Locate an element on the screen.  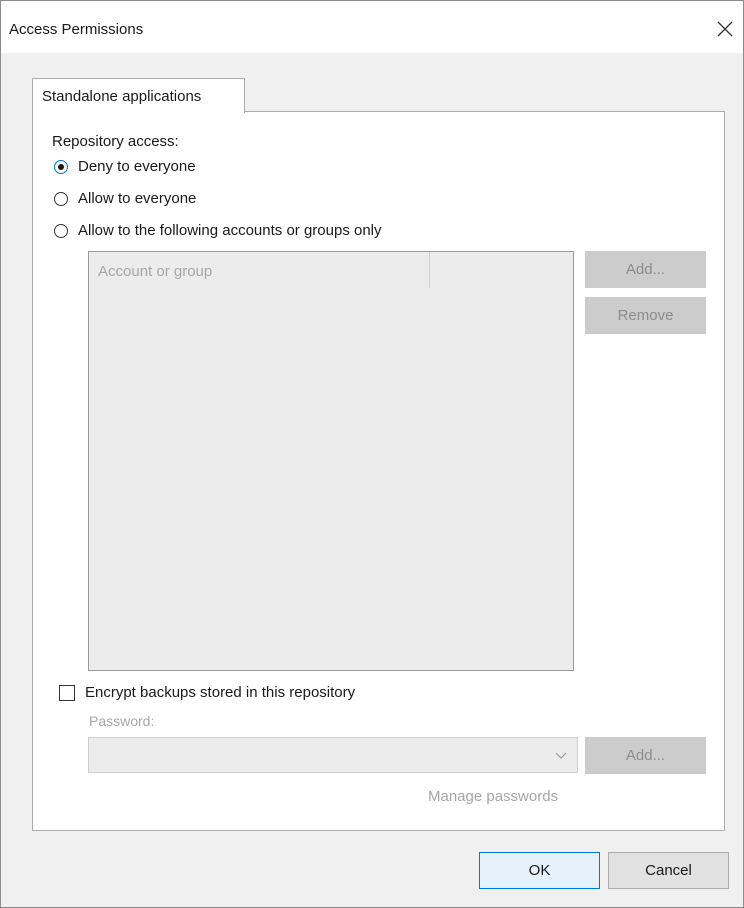
password-label: Password: is located at coordinates (122, 721).